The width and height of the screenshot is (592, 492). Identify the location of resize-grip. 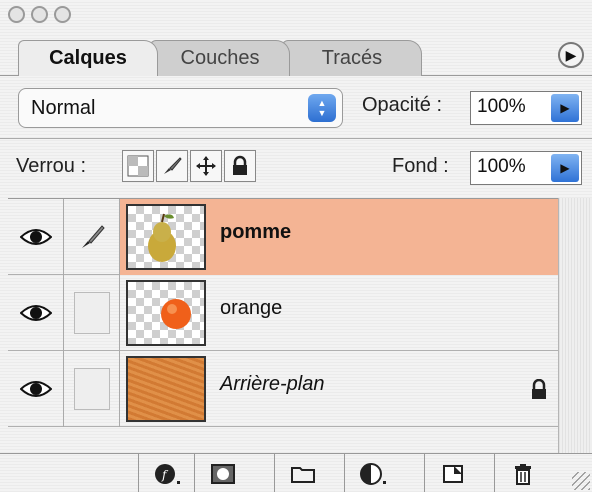
(581, 481).